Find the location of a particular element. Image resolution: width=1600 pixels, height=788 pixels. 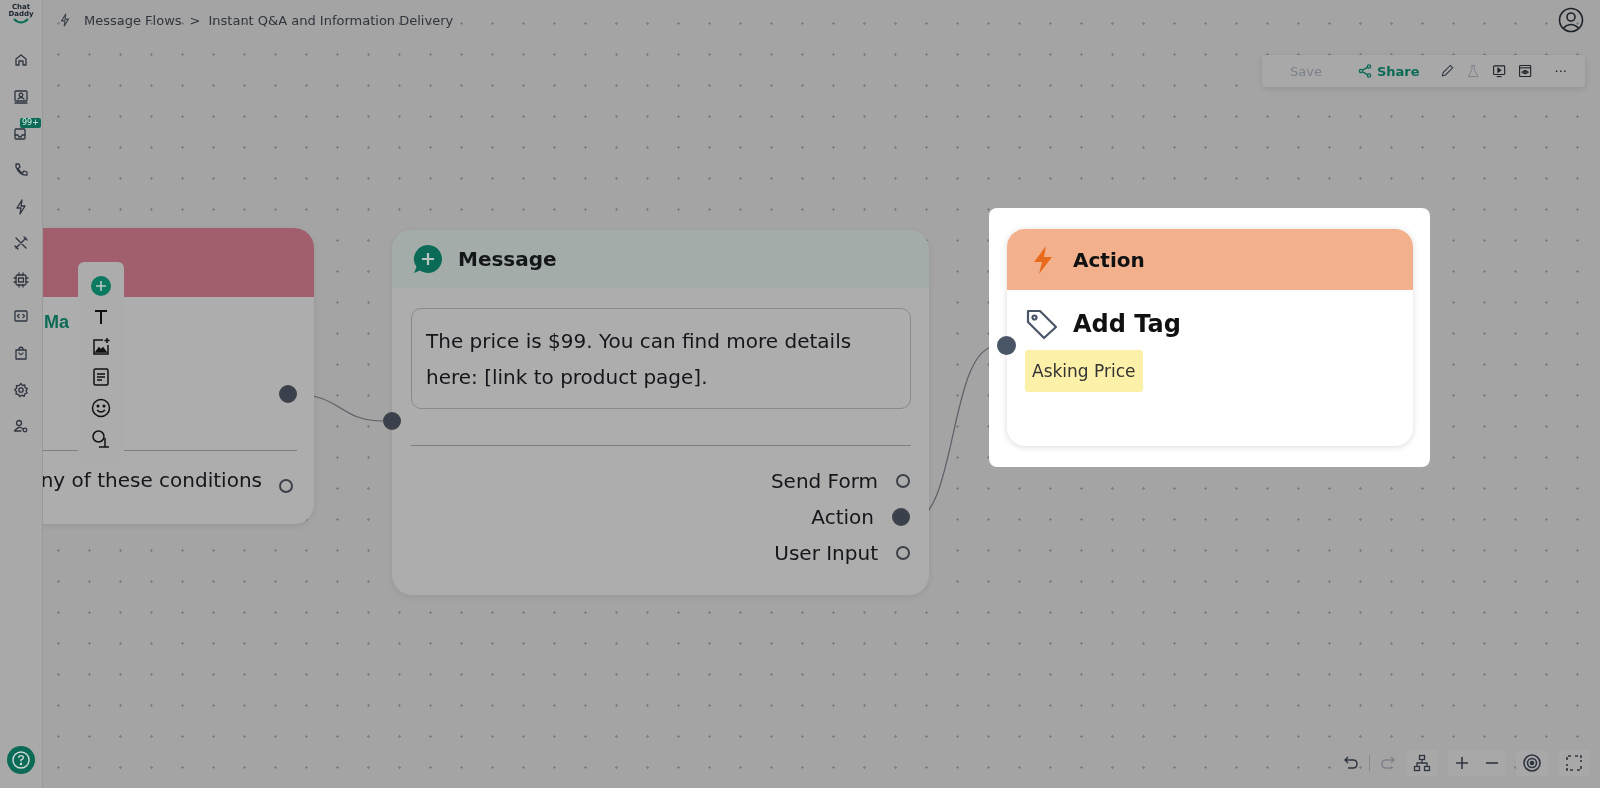

chat-add-icon is located at coordinates (428, 259).